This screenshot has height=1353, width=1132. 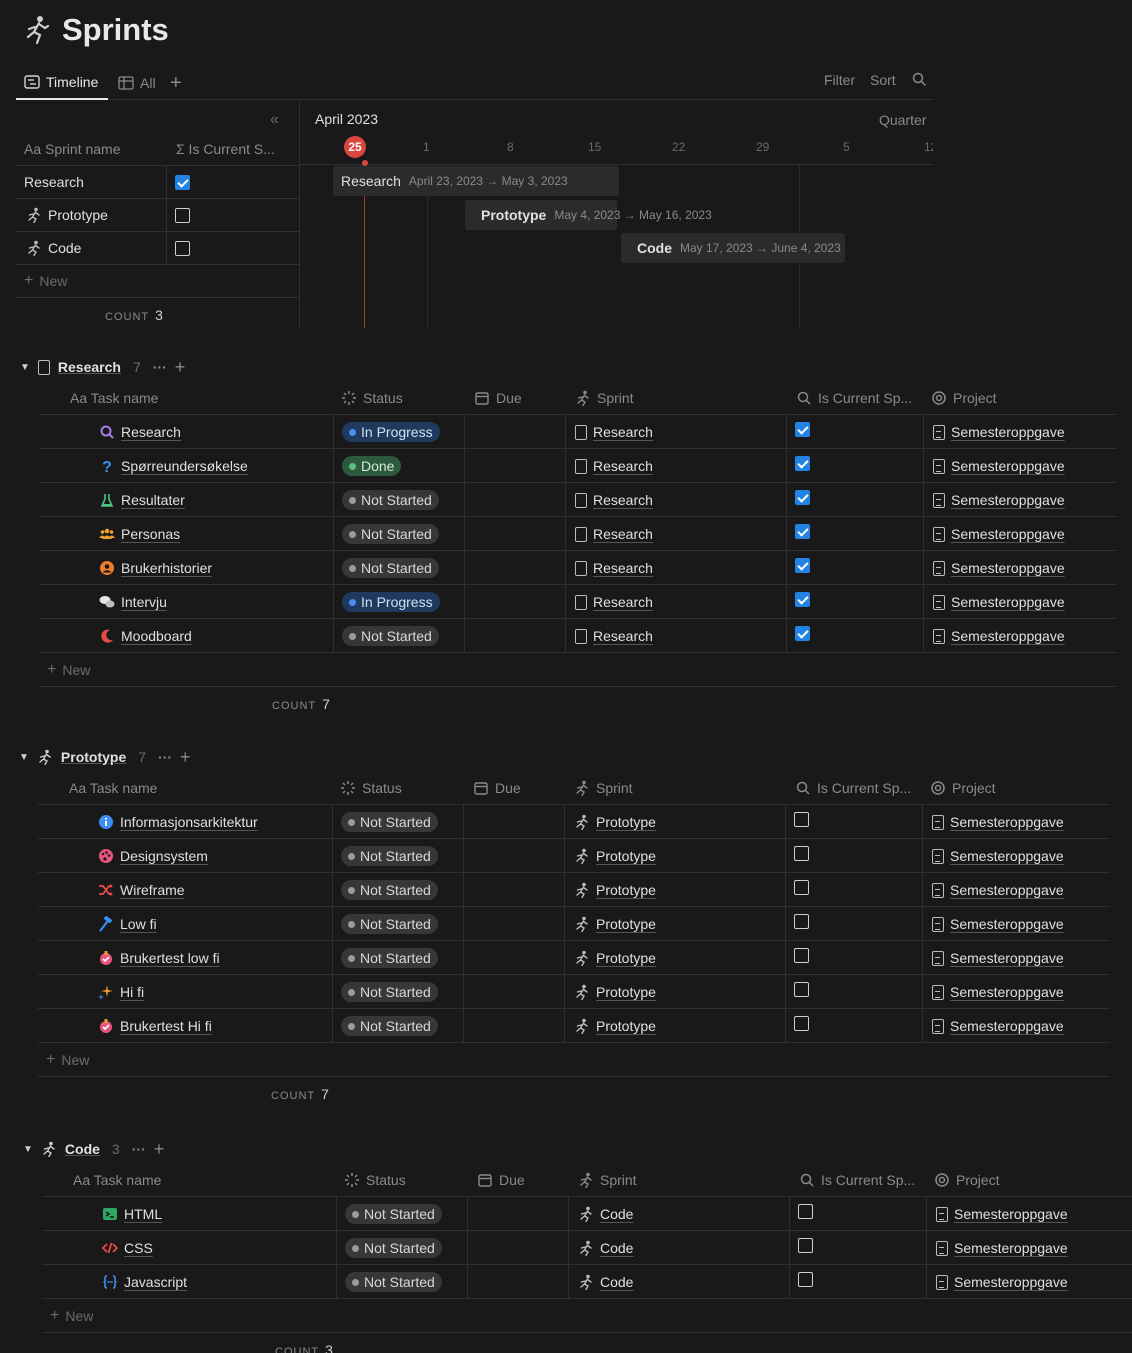 What do you see at coordinates (587, 1316) in the screenshot?
I see `new-task-button: + New` at bounding box center [587, 1316].